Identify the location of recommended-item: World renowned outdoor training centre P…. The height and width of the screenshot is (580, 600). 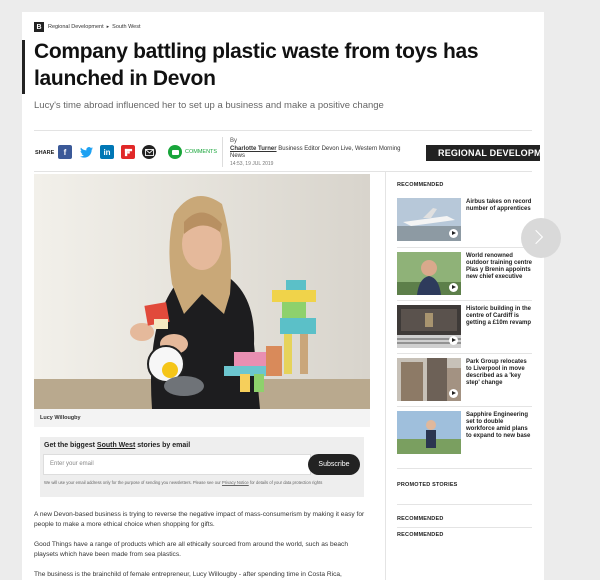
(464, 275).